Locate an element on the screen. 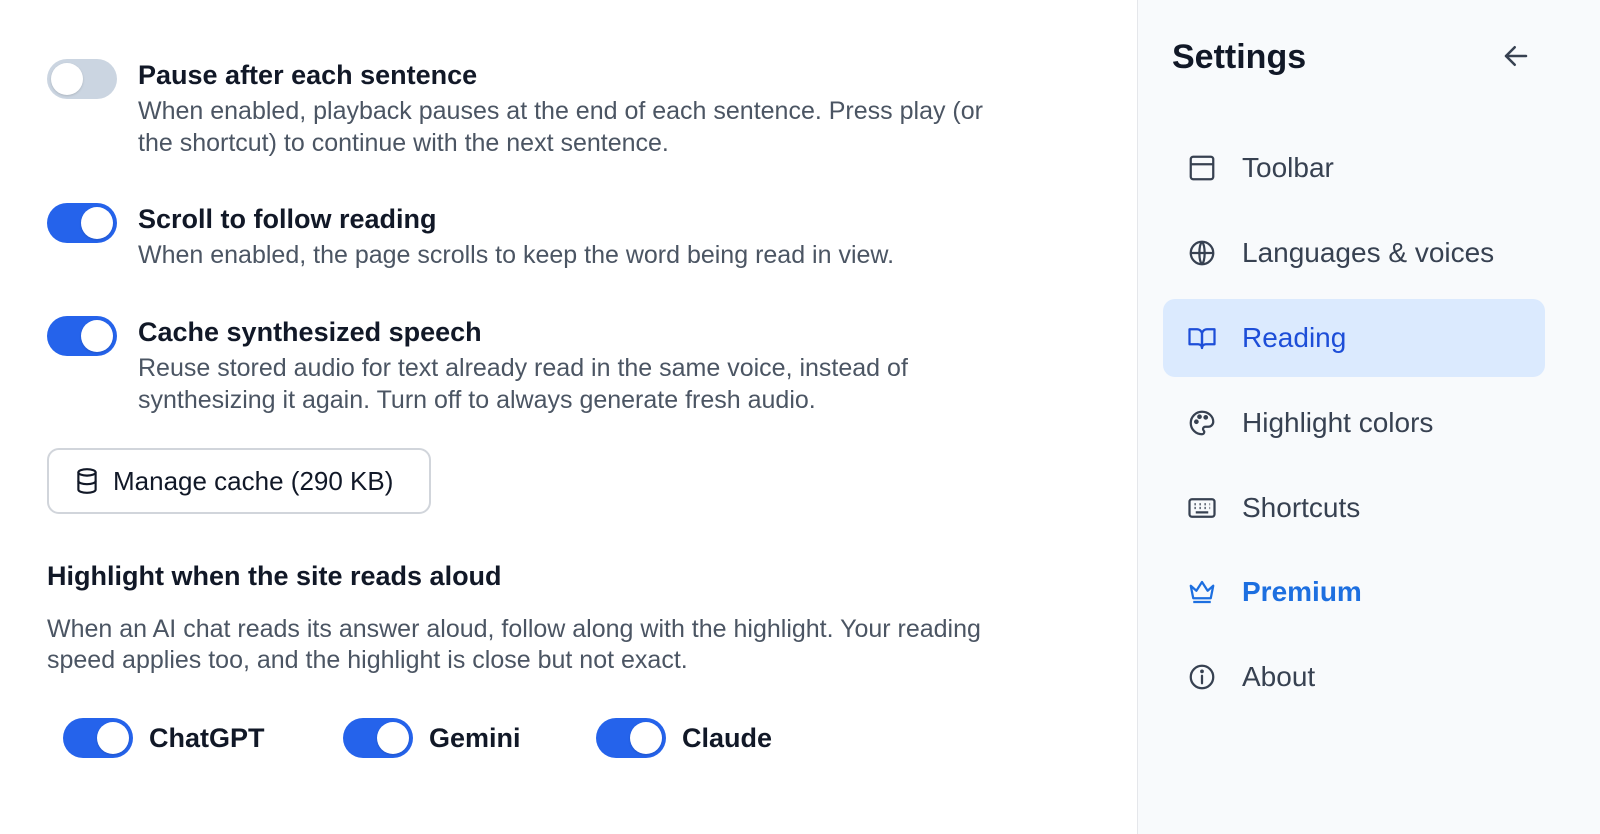 This screenshot has height=834, width=1600. site-toggle-chatgpt: ChatGPT is located at coordinates (164, 738).